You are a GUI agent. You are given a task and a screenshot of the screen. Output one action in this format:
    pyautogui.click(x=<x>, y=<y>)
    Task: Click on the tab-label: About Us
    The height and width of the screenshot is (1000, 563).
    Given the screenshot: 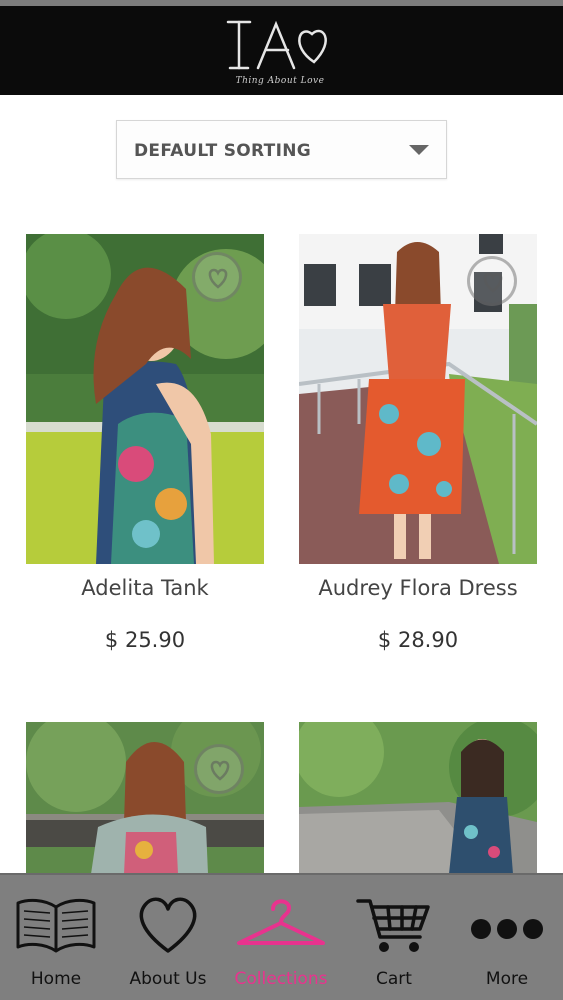 What is the action you would take?
    pyautogui.click(x=168, y=979)
    